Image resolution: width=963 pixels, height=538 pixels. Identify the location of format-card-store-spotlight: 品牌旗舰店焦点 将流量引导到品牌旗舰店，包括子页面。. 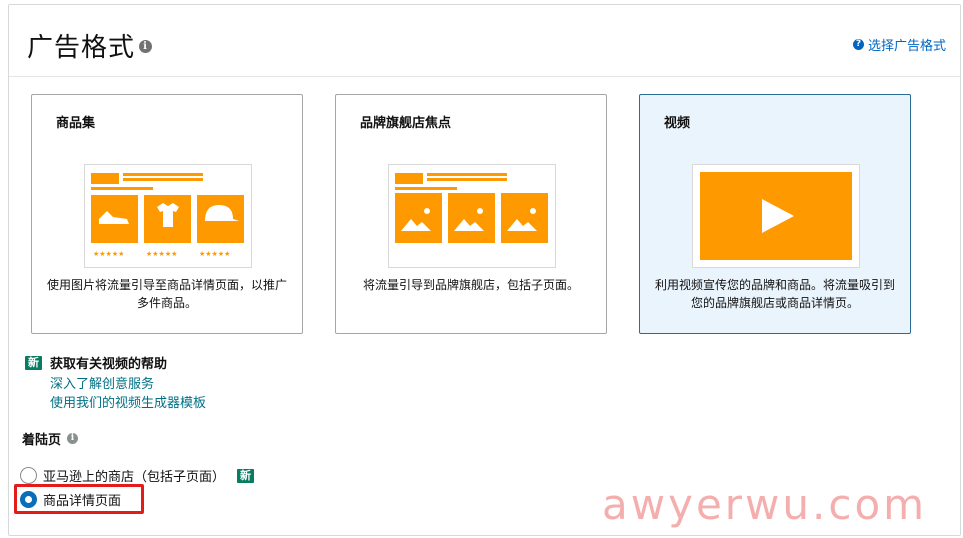
(471, 214).